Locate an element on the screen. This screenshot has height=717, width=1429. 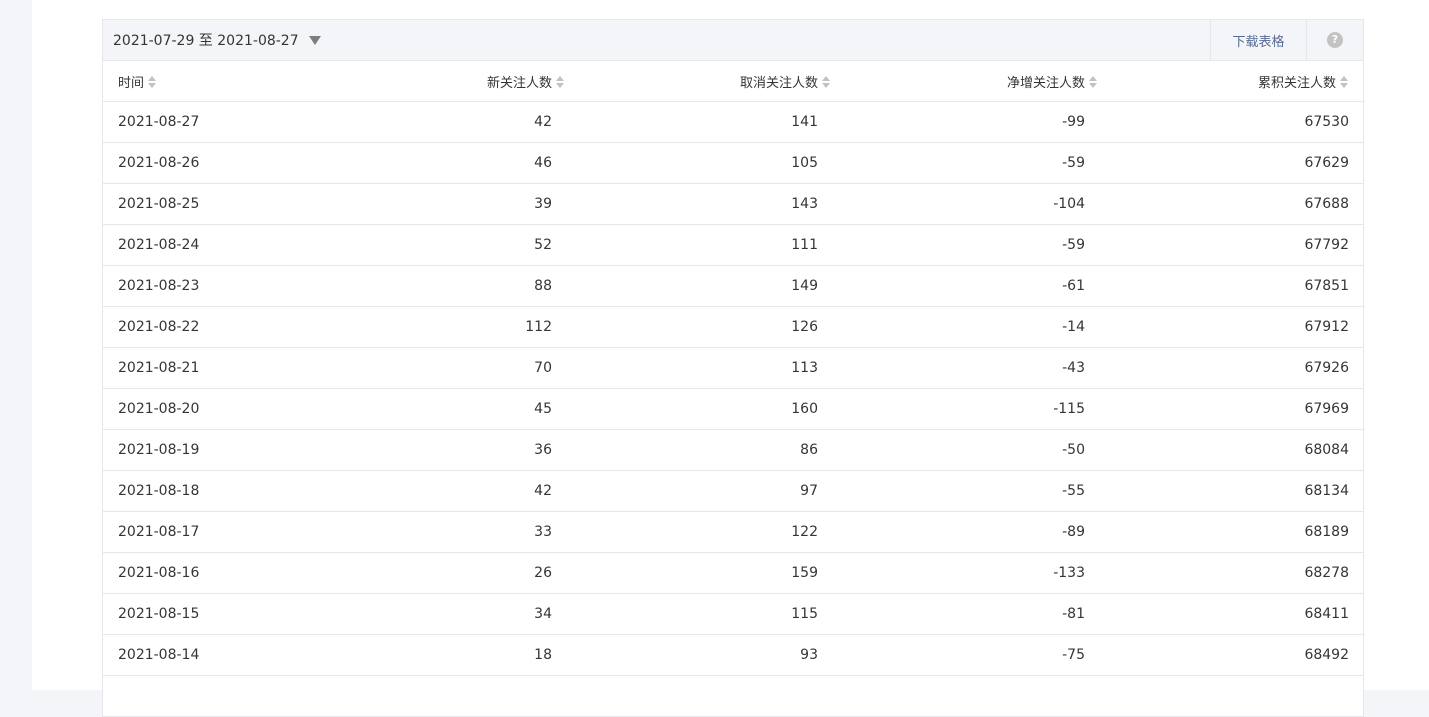
table-row: 2021-08-22 112 126 -14 67912 is located at coordinates (733, 327).